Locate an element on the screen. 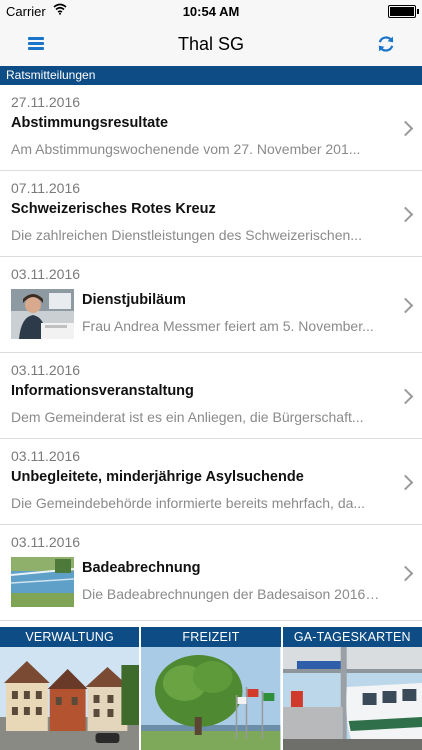 Image resolution: width=422 pixels, height=750 pixels. tile-label: GA-TAGESKARTEN is located at coordinates (352, 637).